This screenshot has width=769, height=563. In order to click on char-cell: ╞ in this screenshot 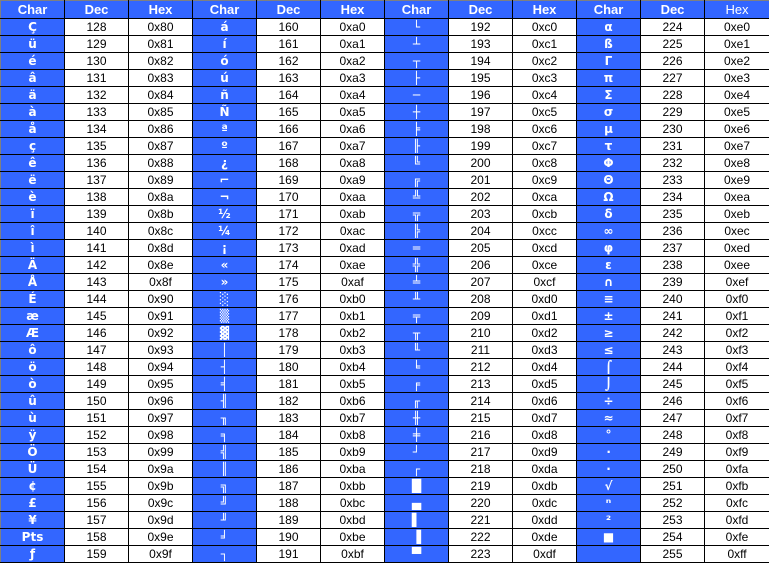, I will do `click(416, 129)`.